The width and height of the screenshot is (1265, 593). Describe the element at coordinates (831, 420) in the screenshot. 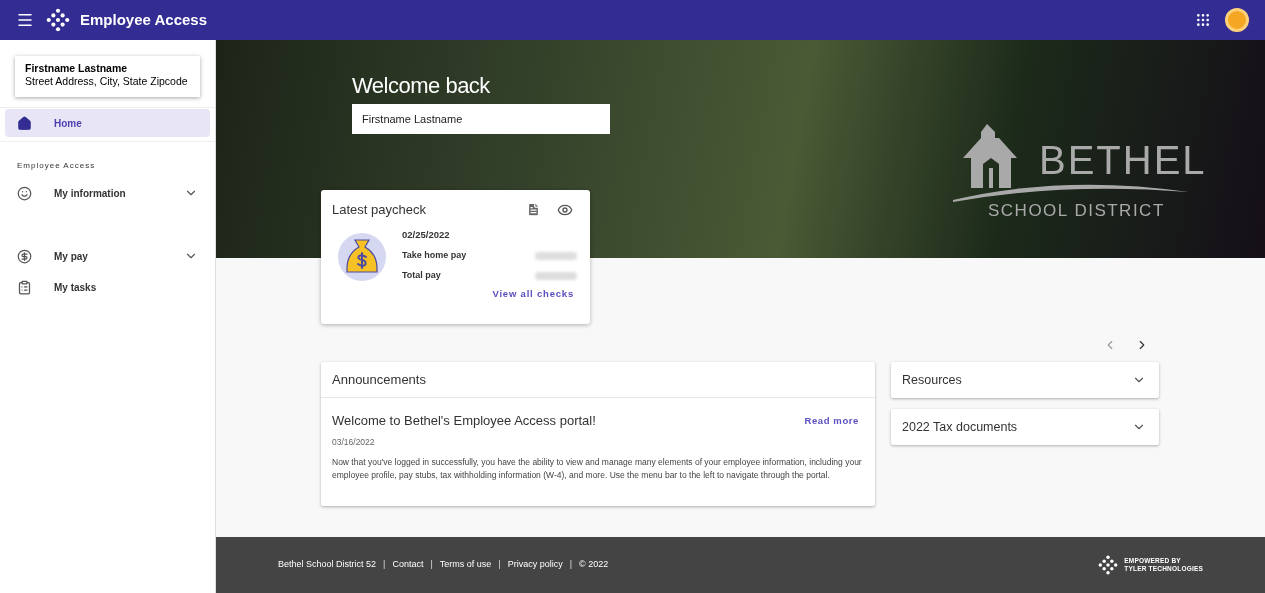

I see `read-more-link: Read more` at that location.